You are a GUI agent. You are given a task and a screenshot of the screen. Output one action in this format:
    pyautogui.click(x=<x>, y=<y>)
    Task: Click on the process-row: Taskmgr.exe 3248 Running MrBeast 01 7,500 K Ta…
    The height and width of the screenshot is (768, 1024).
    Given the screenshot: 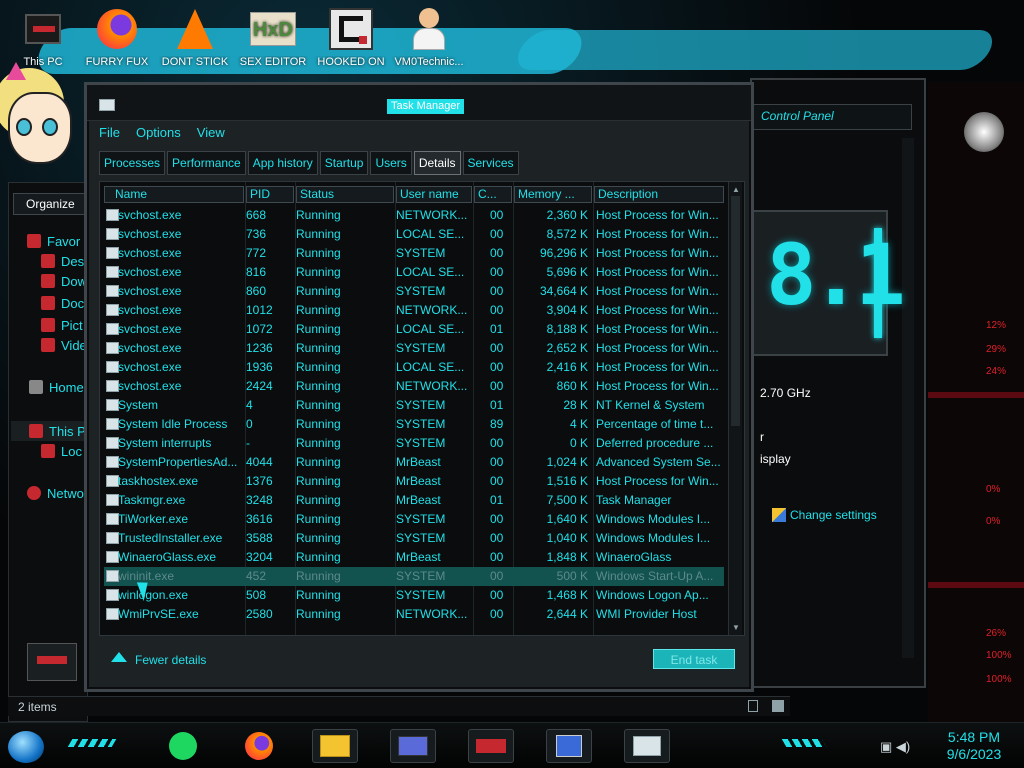 What is the action you would take?
    pyautogui.click(x=414, y=500)
    